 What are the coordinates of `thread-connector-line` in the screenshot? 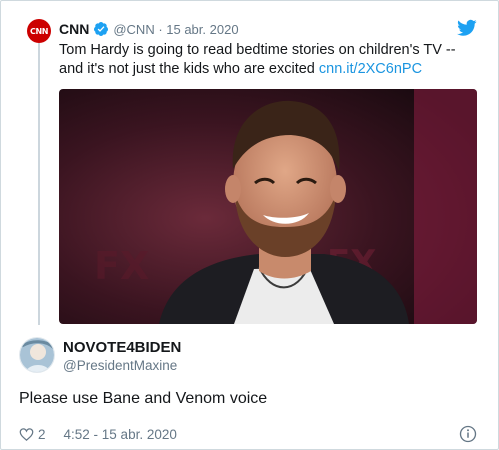 It's located at (39, 184).